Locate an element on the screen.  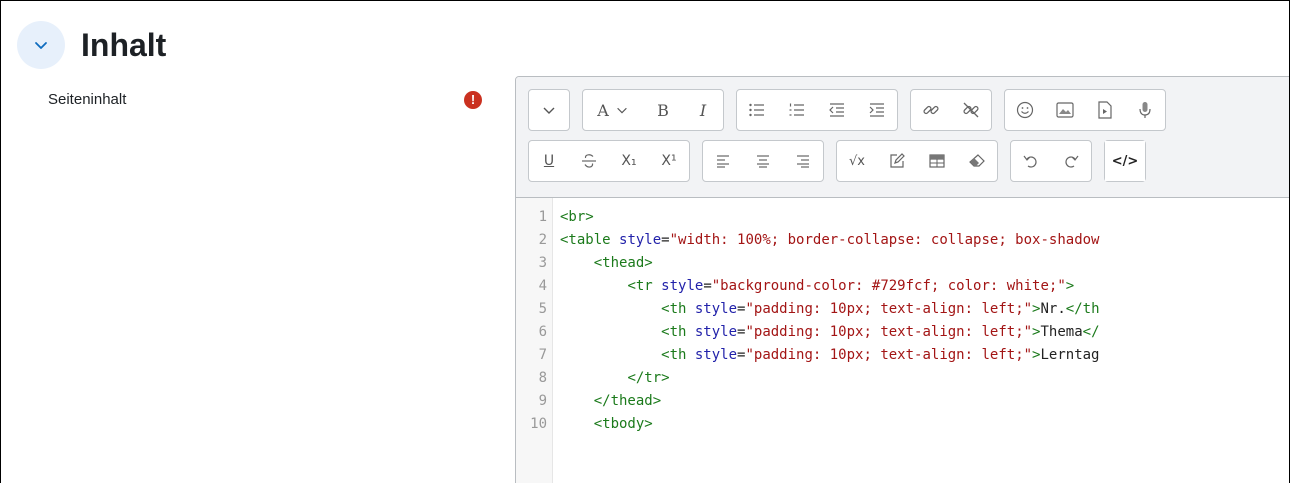
line-number: 2 is located at coordinates (542, 240).